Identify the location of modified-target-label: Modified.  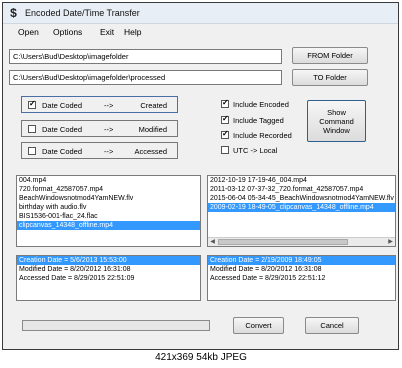
(152, 129).